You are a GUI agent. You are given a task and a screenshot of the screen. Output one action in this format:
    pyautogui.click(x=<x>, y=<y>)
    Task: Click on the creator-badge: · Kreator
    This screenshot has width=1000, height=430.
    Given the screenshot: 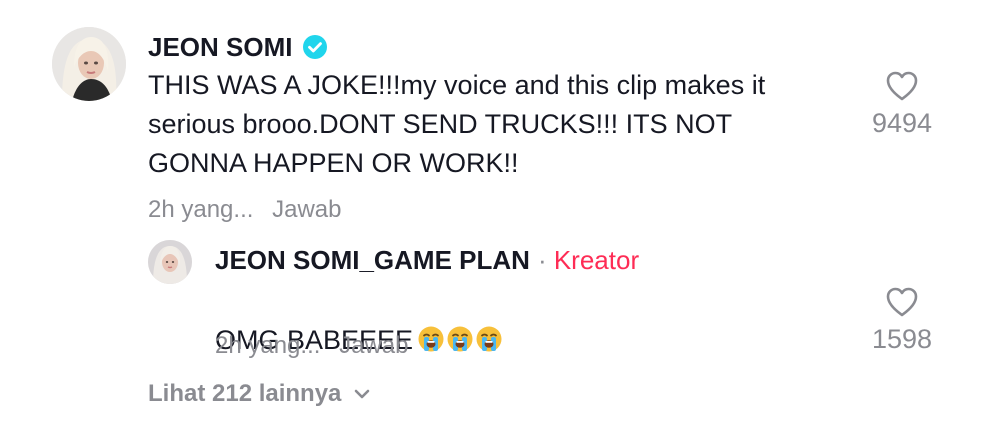 What is the action you would take?
    pyautogui.click(x=588, y=260)
    